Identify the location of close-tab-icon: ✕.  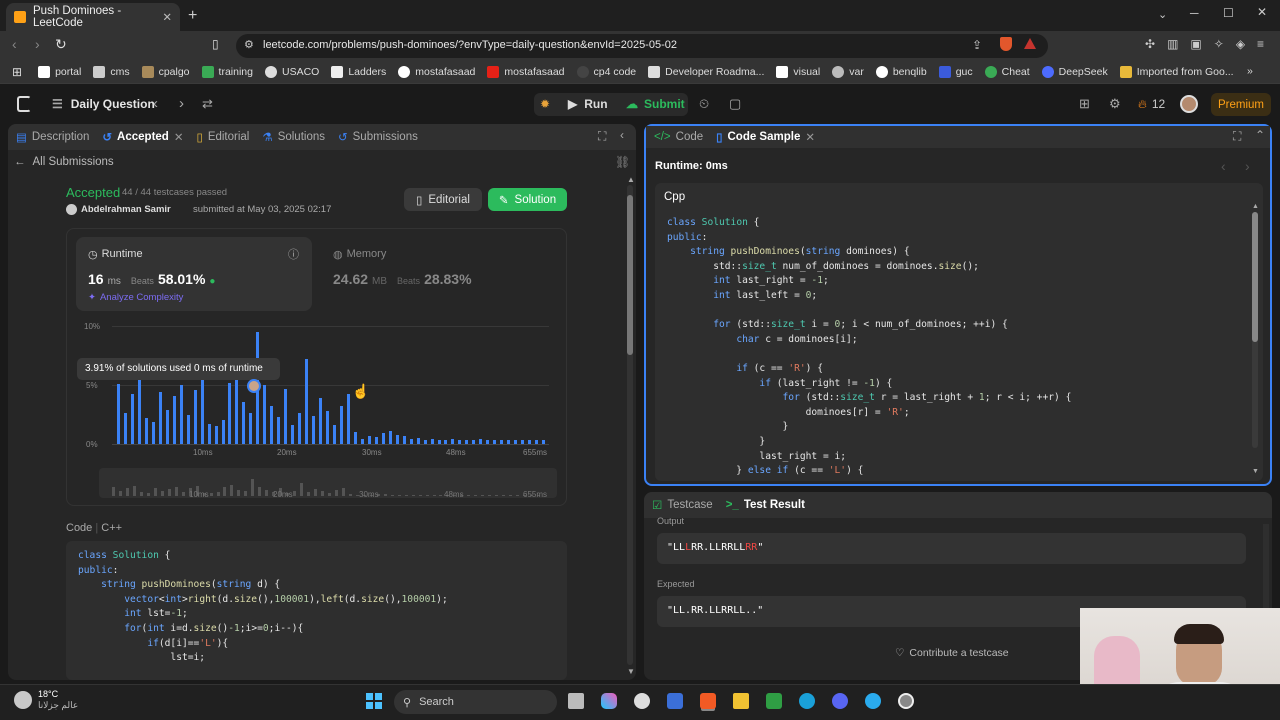
(167, 17).